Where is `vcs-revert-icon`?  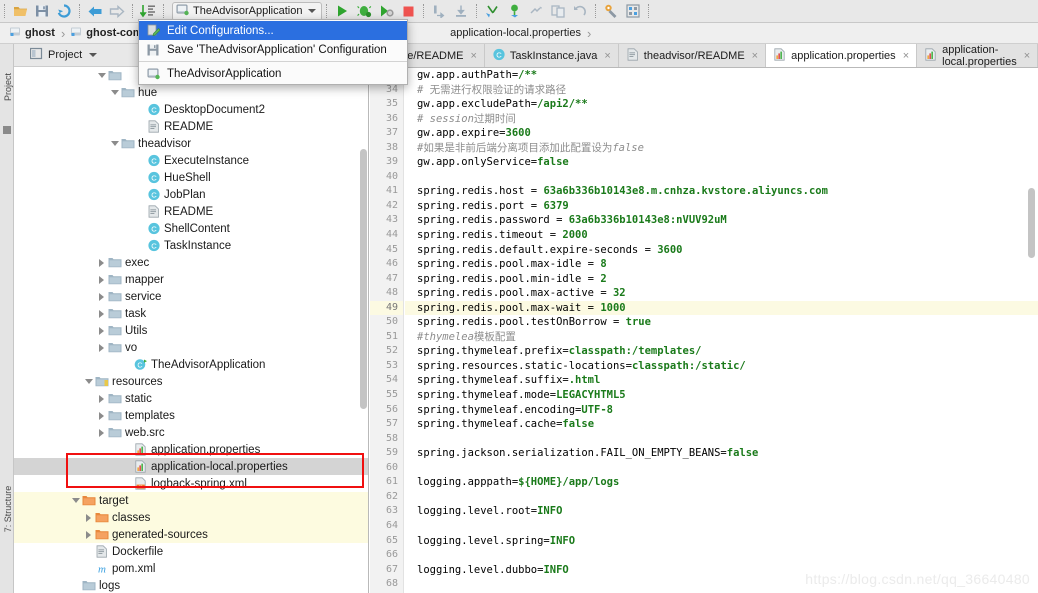 vcs-revert-icon is located at coordinates (580, 11).